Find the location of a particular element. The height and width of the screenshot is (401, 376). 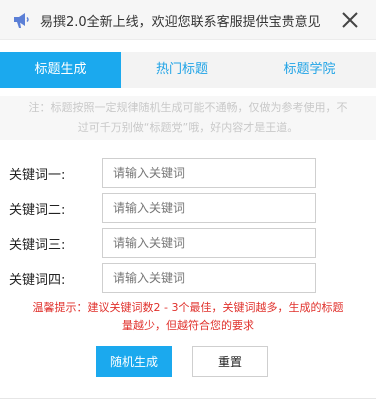

keyword-row-4: 关键词四: is located at coordinates (188, 278).